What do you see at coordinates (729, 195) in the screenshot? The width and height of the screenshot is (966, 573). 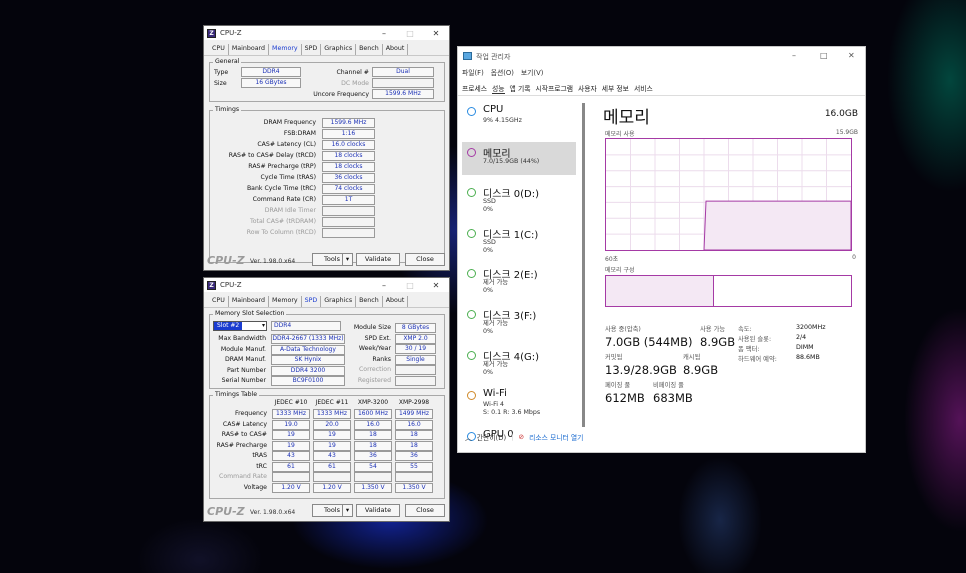 I see `usage-graph-svg` at bounding box center [729, 195].